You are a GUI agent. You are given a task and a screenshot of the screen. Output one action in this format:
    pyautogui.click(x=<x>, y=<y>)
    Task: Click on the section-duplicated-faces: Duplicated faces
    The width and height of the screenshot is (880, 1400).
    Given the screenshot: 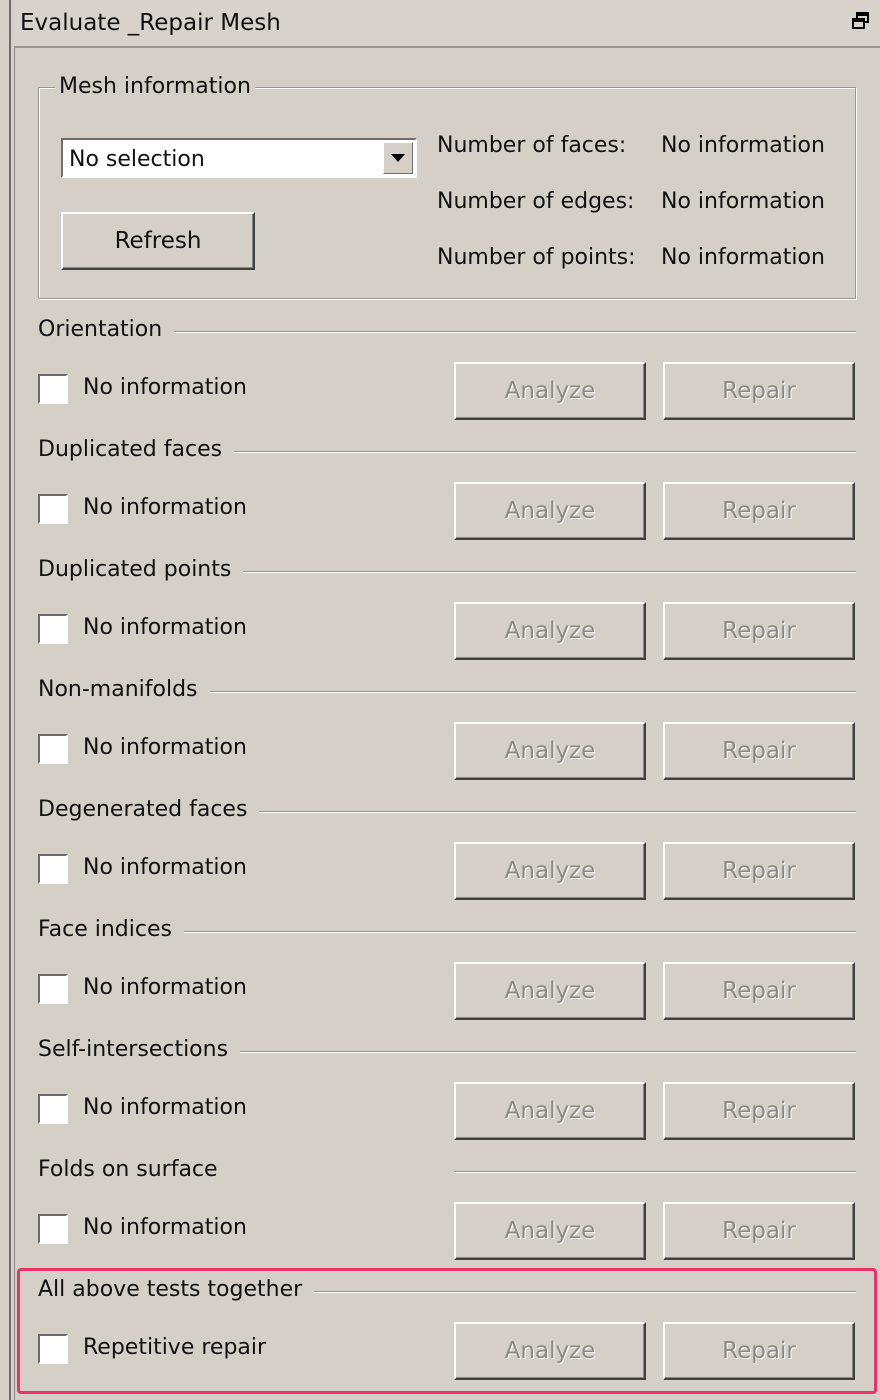 What is the action you would take?
    pyautogui.click(x=447, y=452)
    